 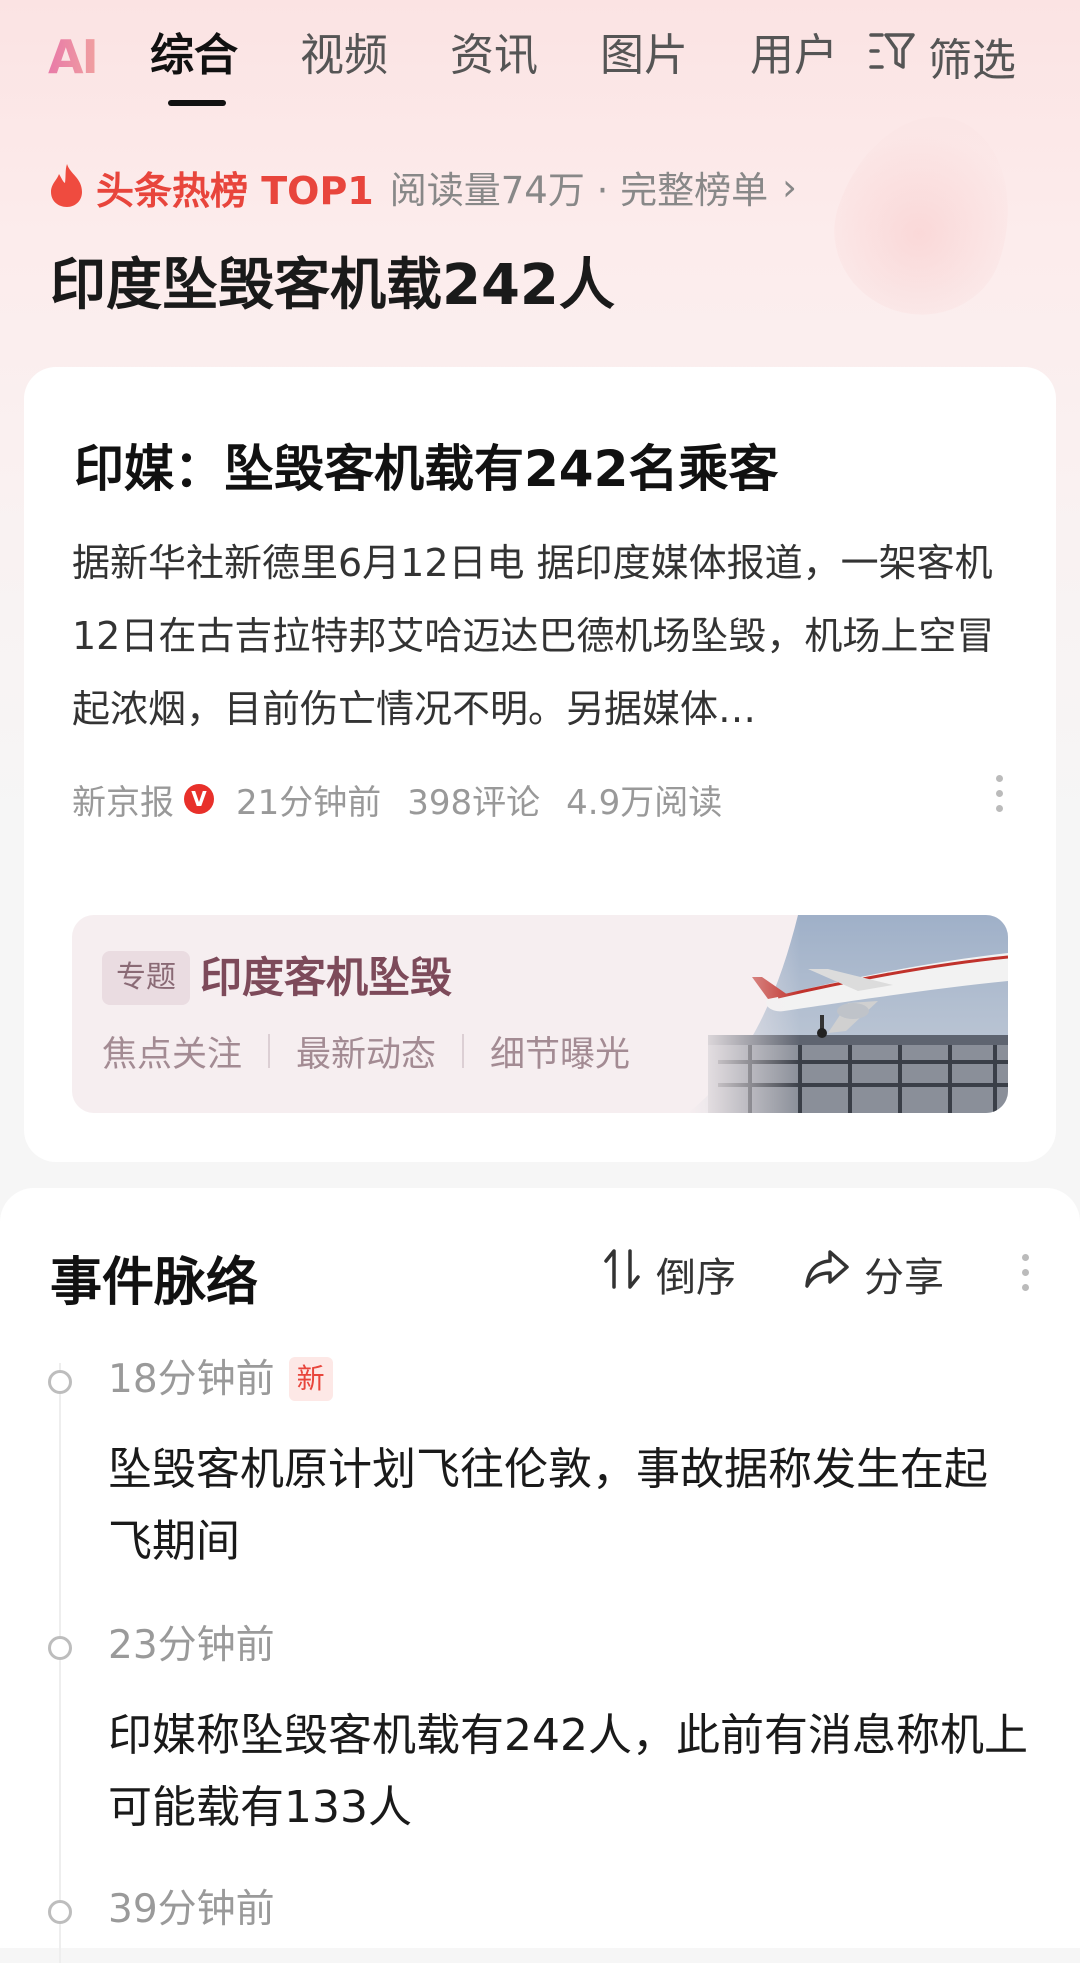 What do you see at coordinates (172, 1051) in the screenshot?
I see `special-link-focus: 焦点关注` at bounding box center [172, 1051].